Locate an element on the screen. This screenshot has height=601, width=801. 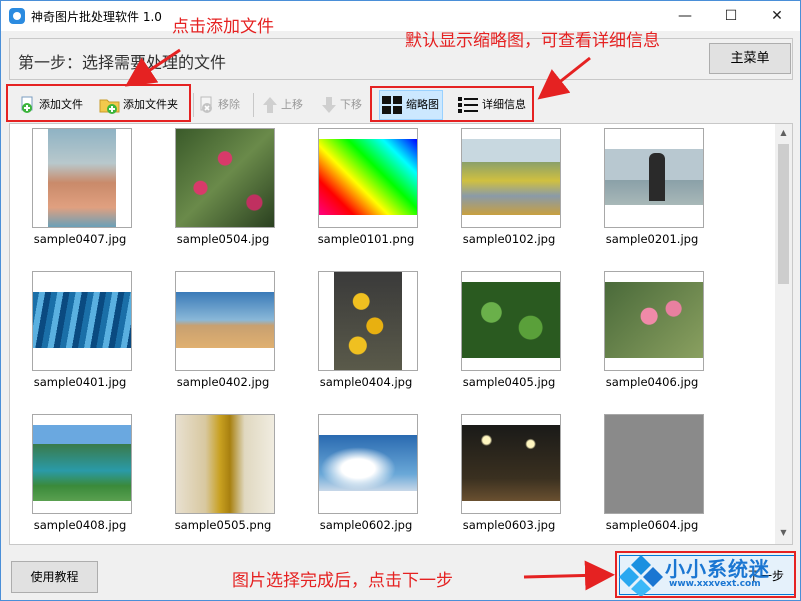
file-name: sample0405.jpg is located at coordinates (509, 382).